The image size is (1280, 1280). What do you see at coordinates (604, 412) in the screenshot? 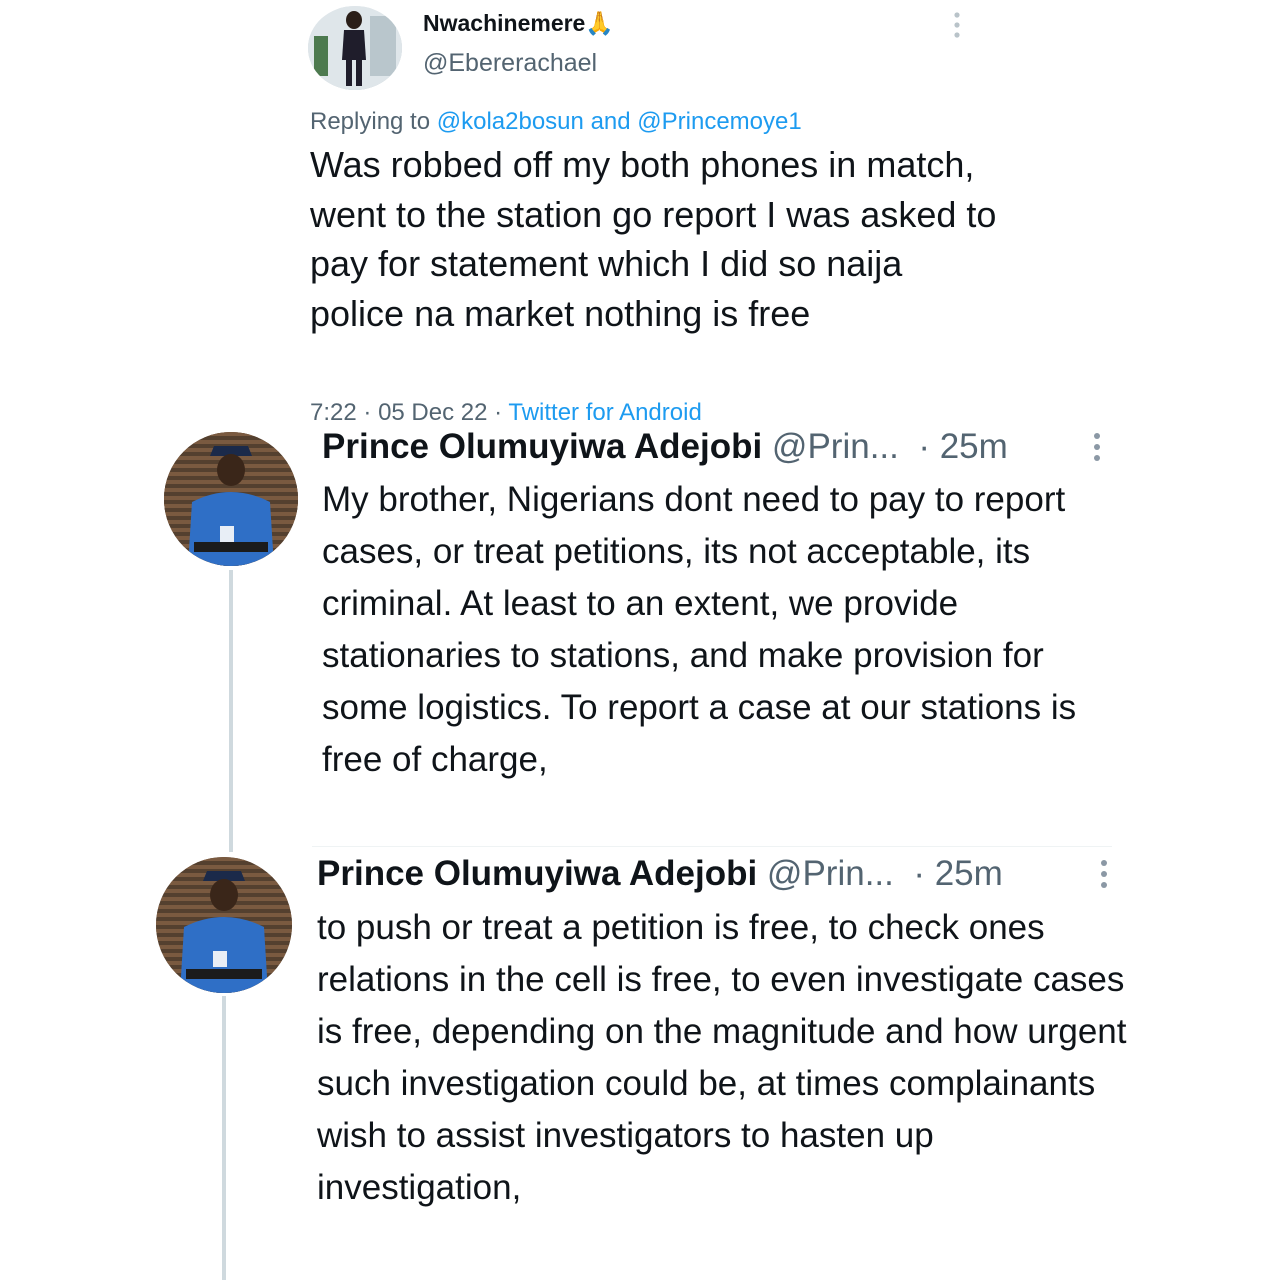
I see `tweet-source: Twitter for Android` at bounding box center [604, 412].